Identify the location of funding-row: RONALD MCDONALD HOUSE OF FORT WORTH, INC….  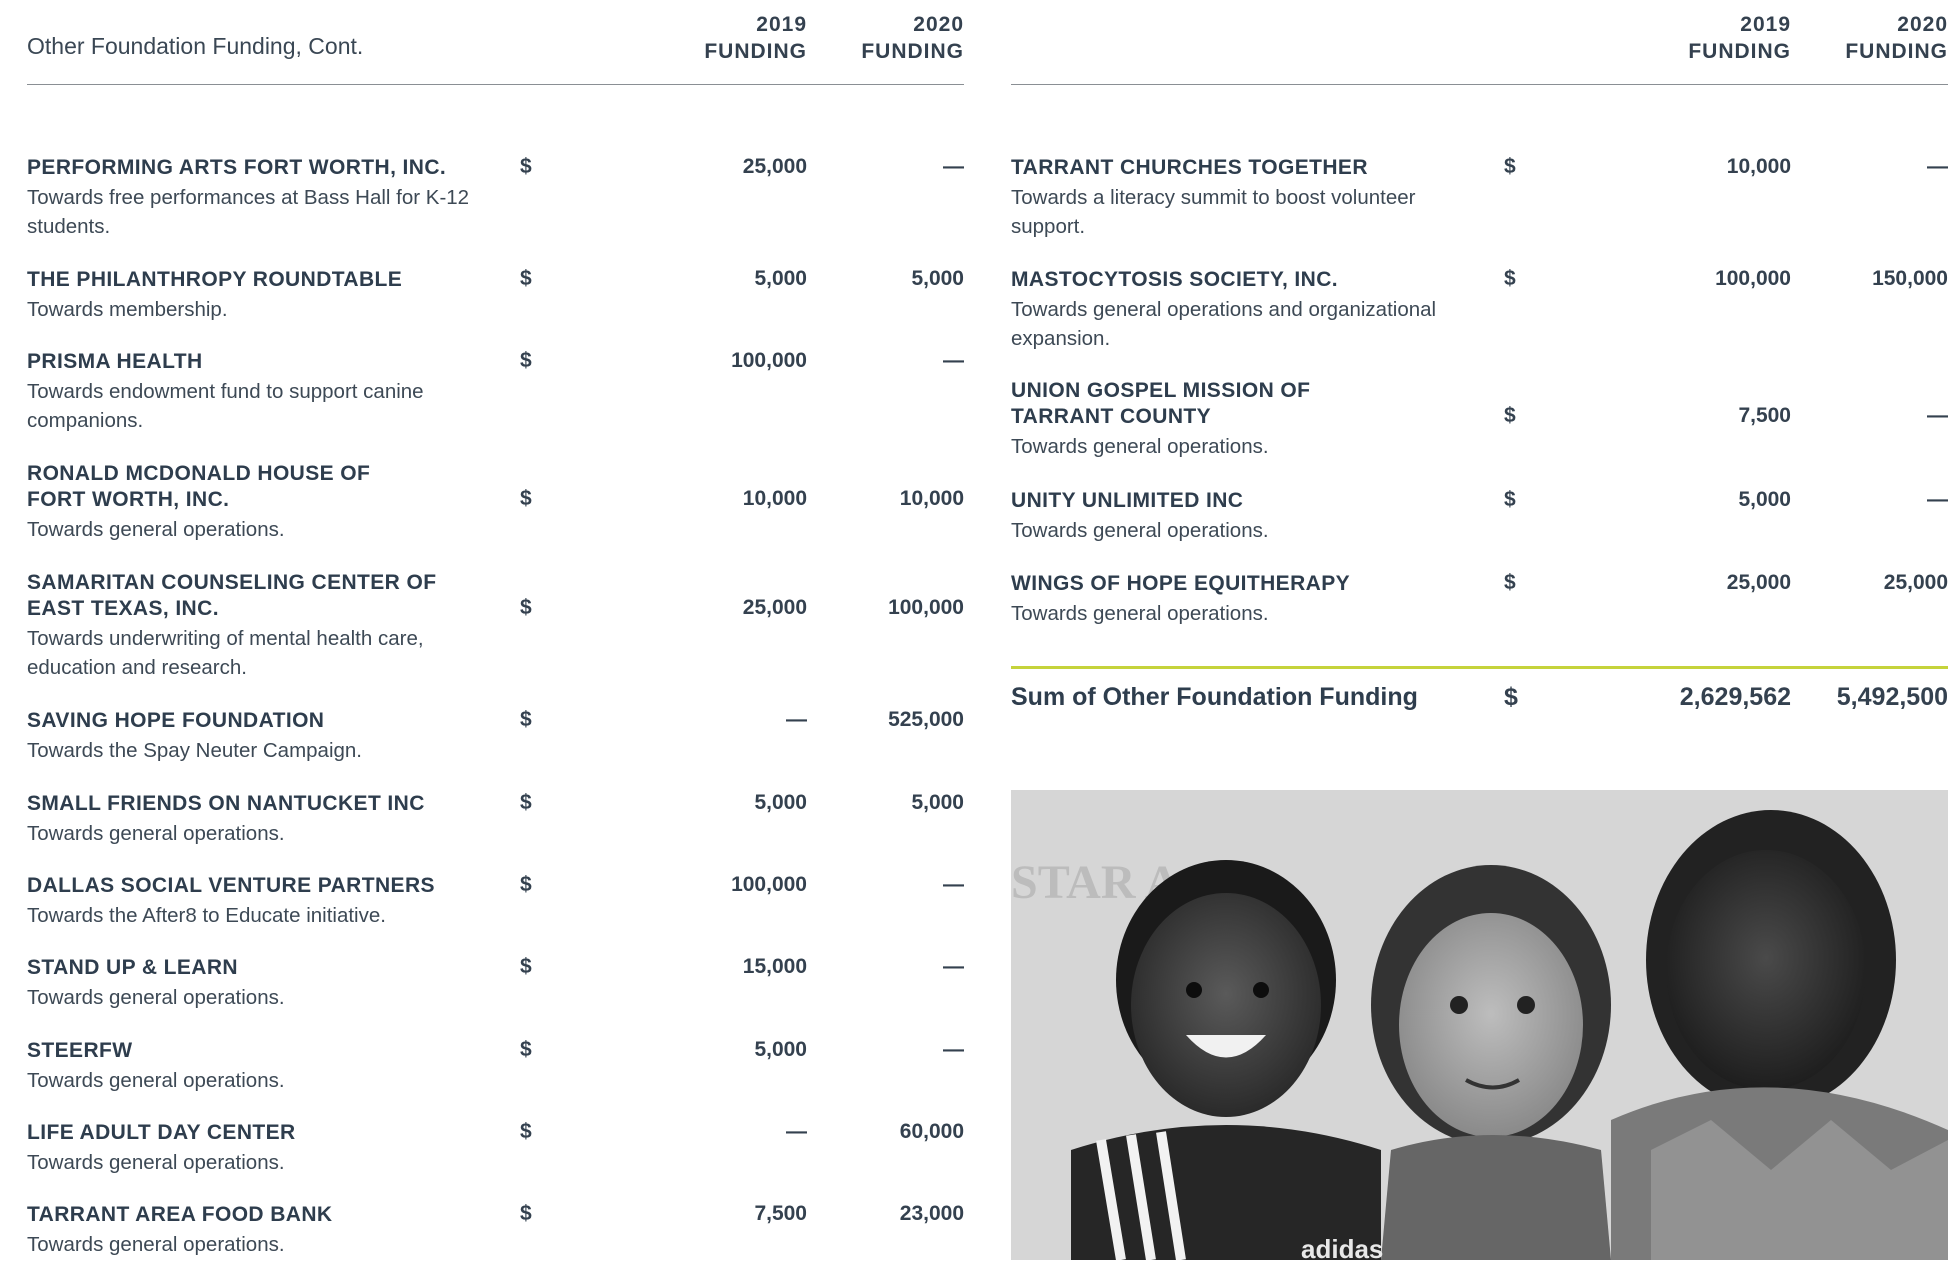
(495, 515).